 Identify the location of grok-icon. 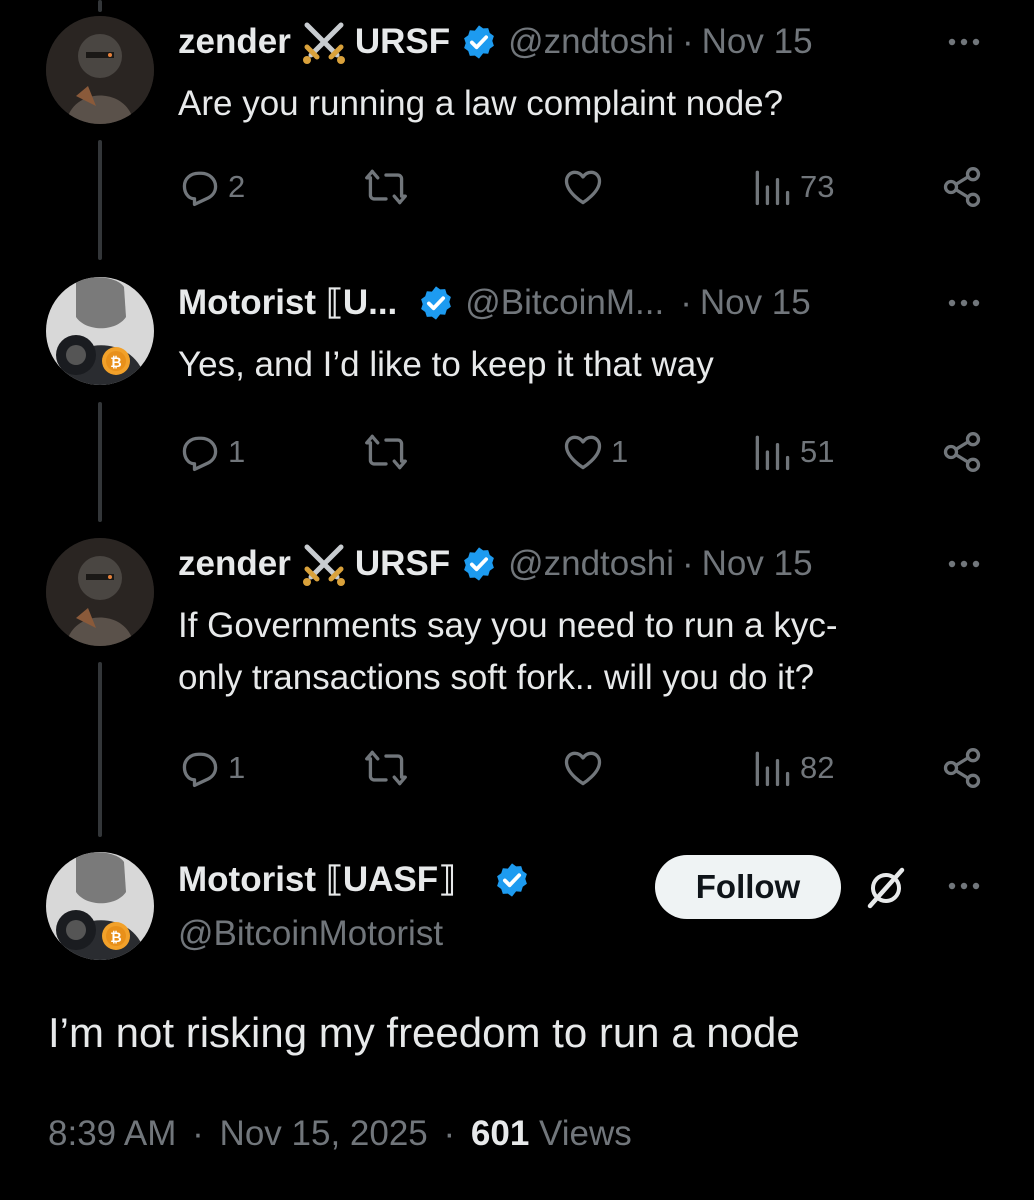
(886, 888).